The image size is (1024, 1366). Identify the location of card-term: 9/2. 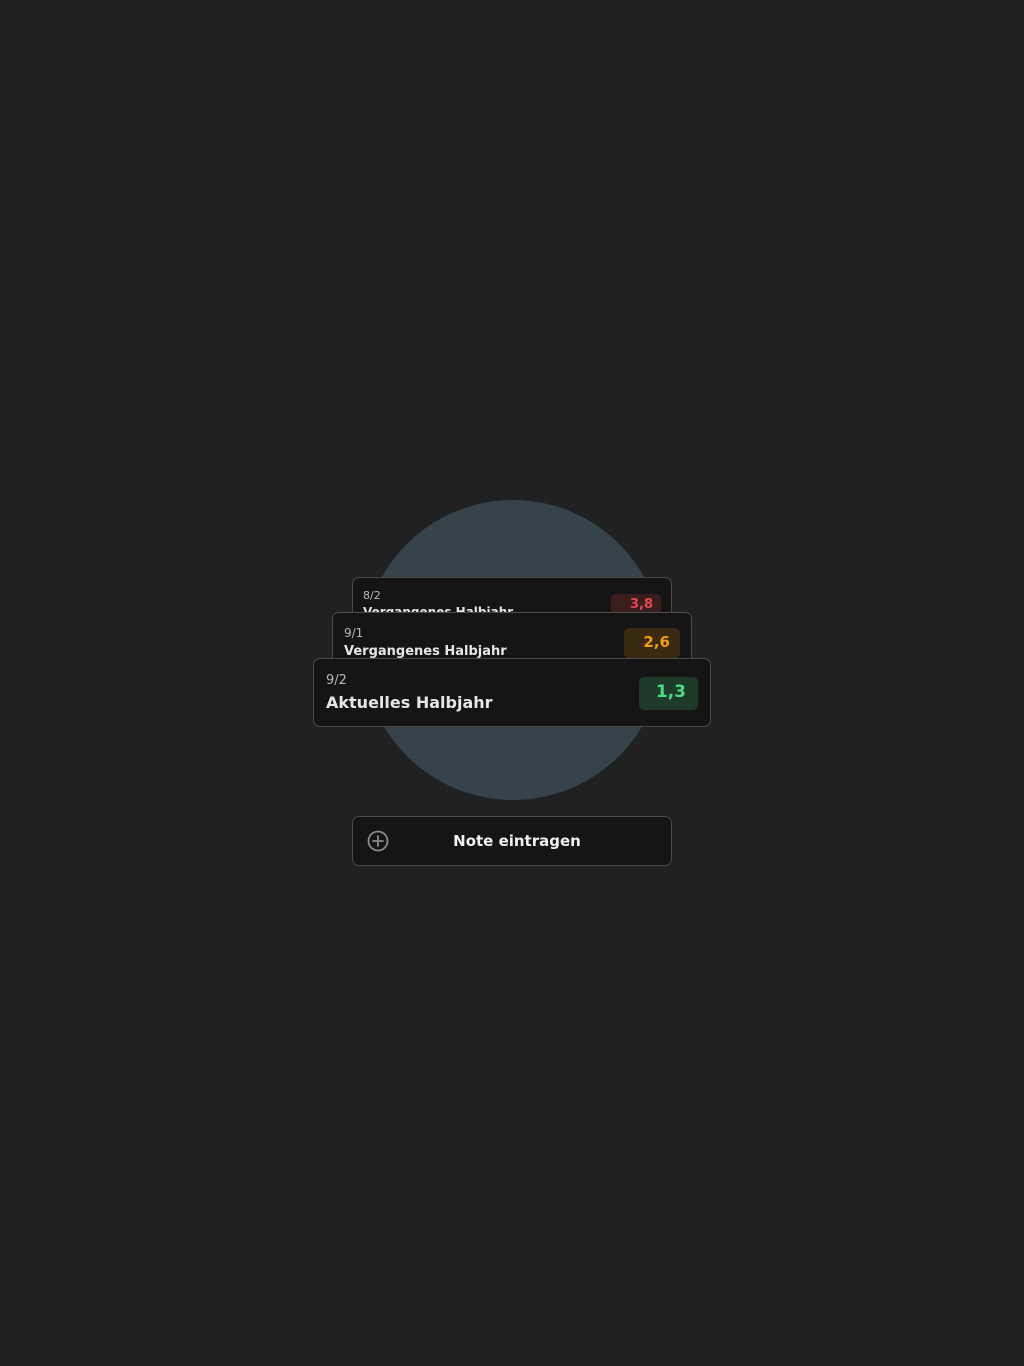
(336, 680).